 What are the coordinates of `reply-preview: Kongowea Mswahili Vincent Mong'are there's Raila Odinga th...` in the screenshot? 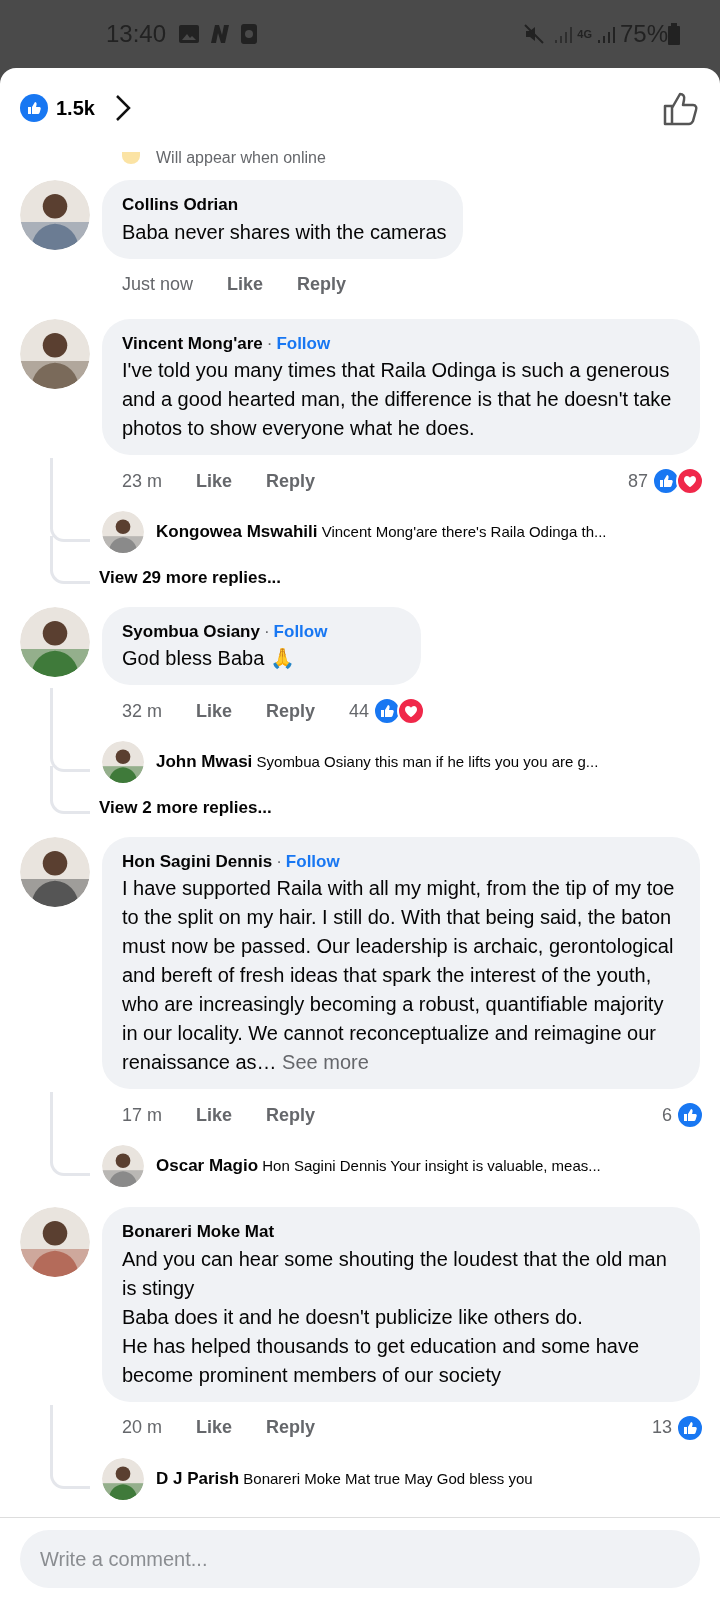 It's located at (381, 532).